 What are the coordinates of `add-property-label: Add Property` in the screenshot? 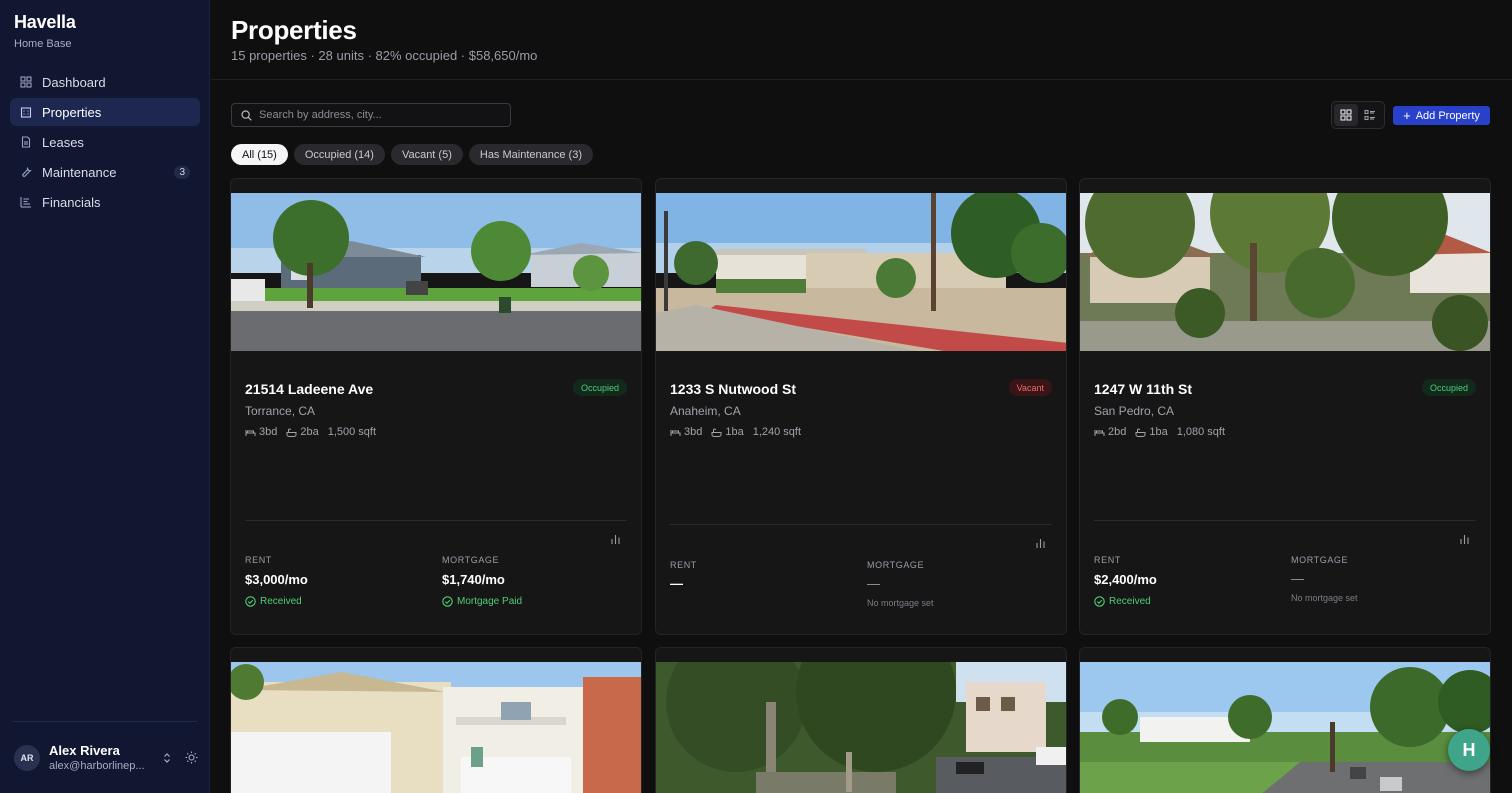 It's located at (1447, 115).